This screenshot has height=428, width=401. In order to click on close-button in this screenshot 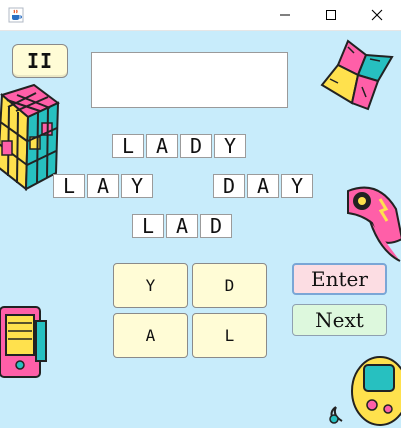, I will do `click(377, 15)`.